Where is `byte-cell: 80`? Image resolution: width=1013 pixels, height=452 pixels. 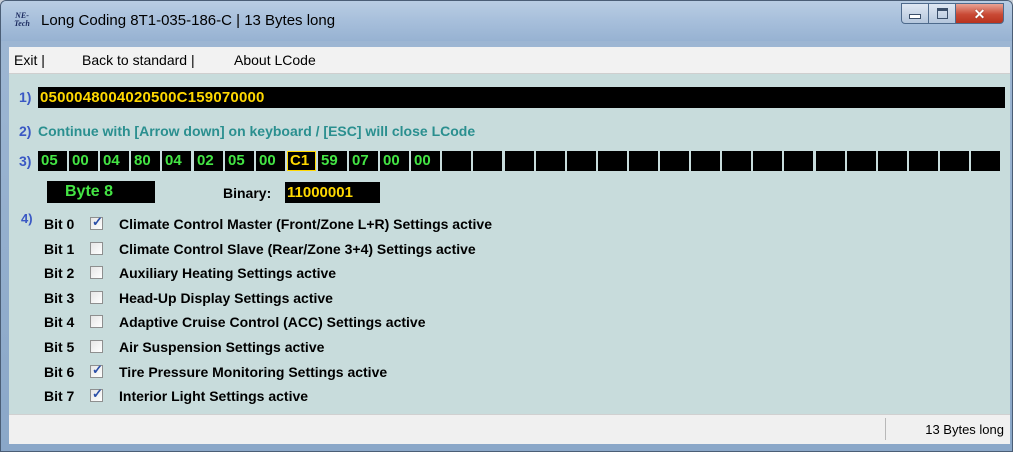 byte-cell: 80 is located at coordinates (145, 161).